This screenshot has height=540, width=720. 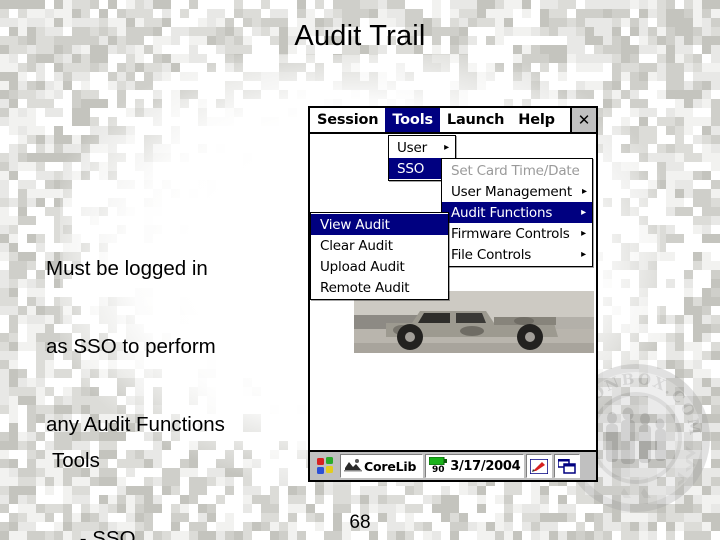 I want to click on menu-item-file-controls-label: File Controls, so click(x=491, y=254).